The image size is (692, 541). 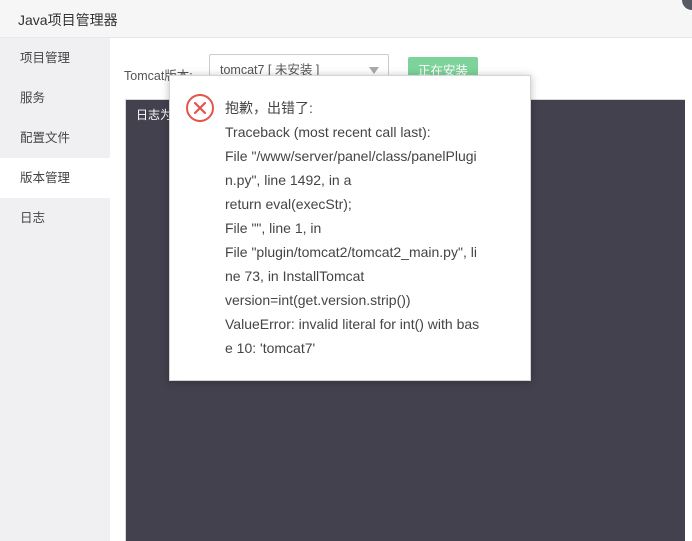 What do you see at coordinates (33, 98) in the screenshot?
I see `sidebar-item-label: 服务` at bounding box center [33, 98].